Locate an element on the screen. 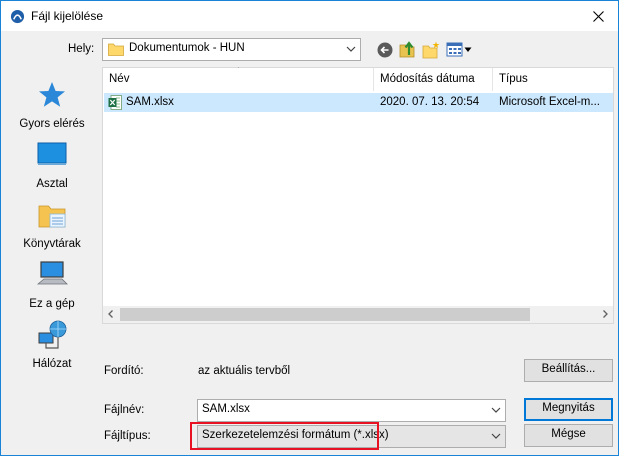  column-header-type: Típus is located at coordinates (553, 79).